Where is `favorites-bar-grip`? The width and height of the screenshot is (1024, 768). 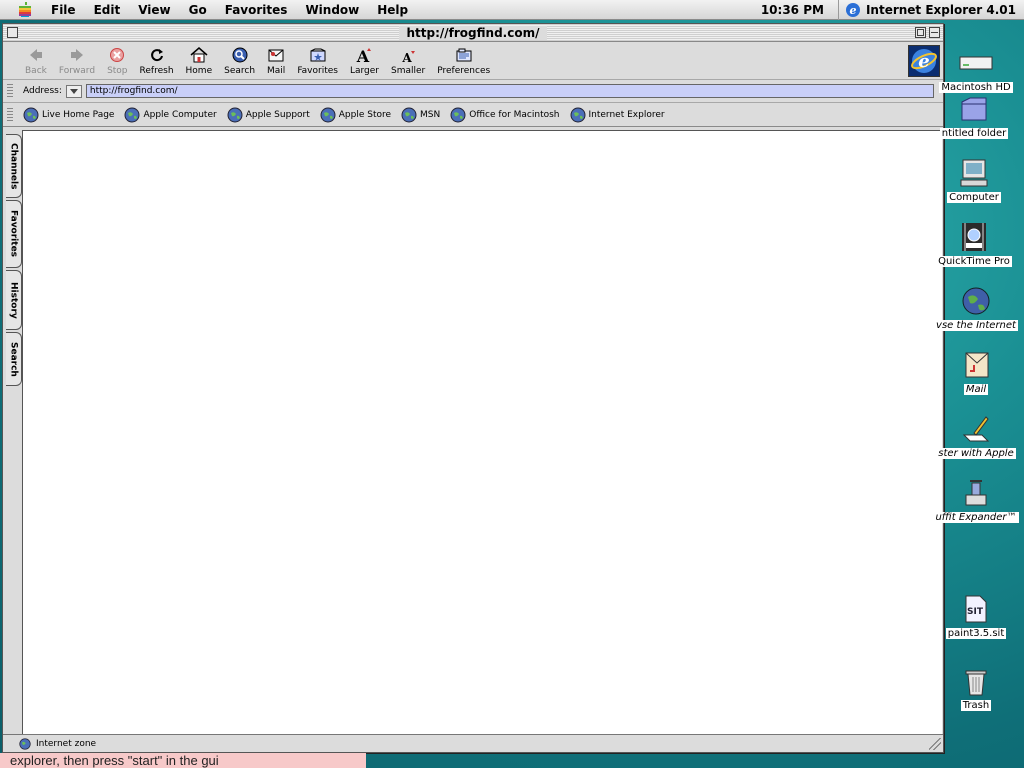 favorites-bar-grip is located at coordinates (10, 114).